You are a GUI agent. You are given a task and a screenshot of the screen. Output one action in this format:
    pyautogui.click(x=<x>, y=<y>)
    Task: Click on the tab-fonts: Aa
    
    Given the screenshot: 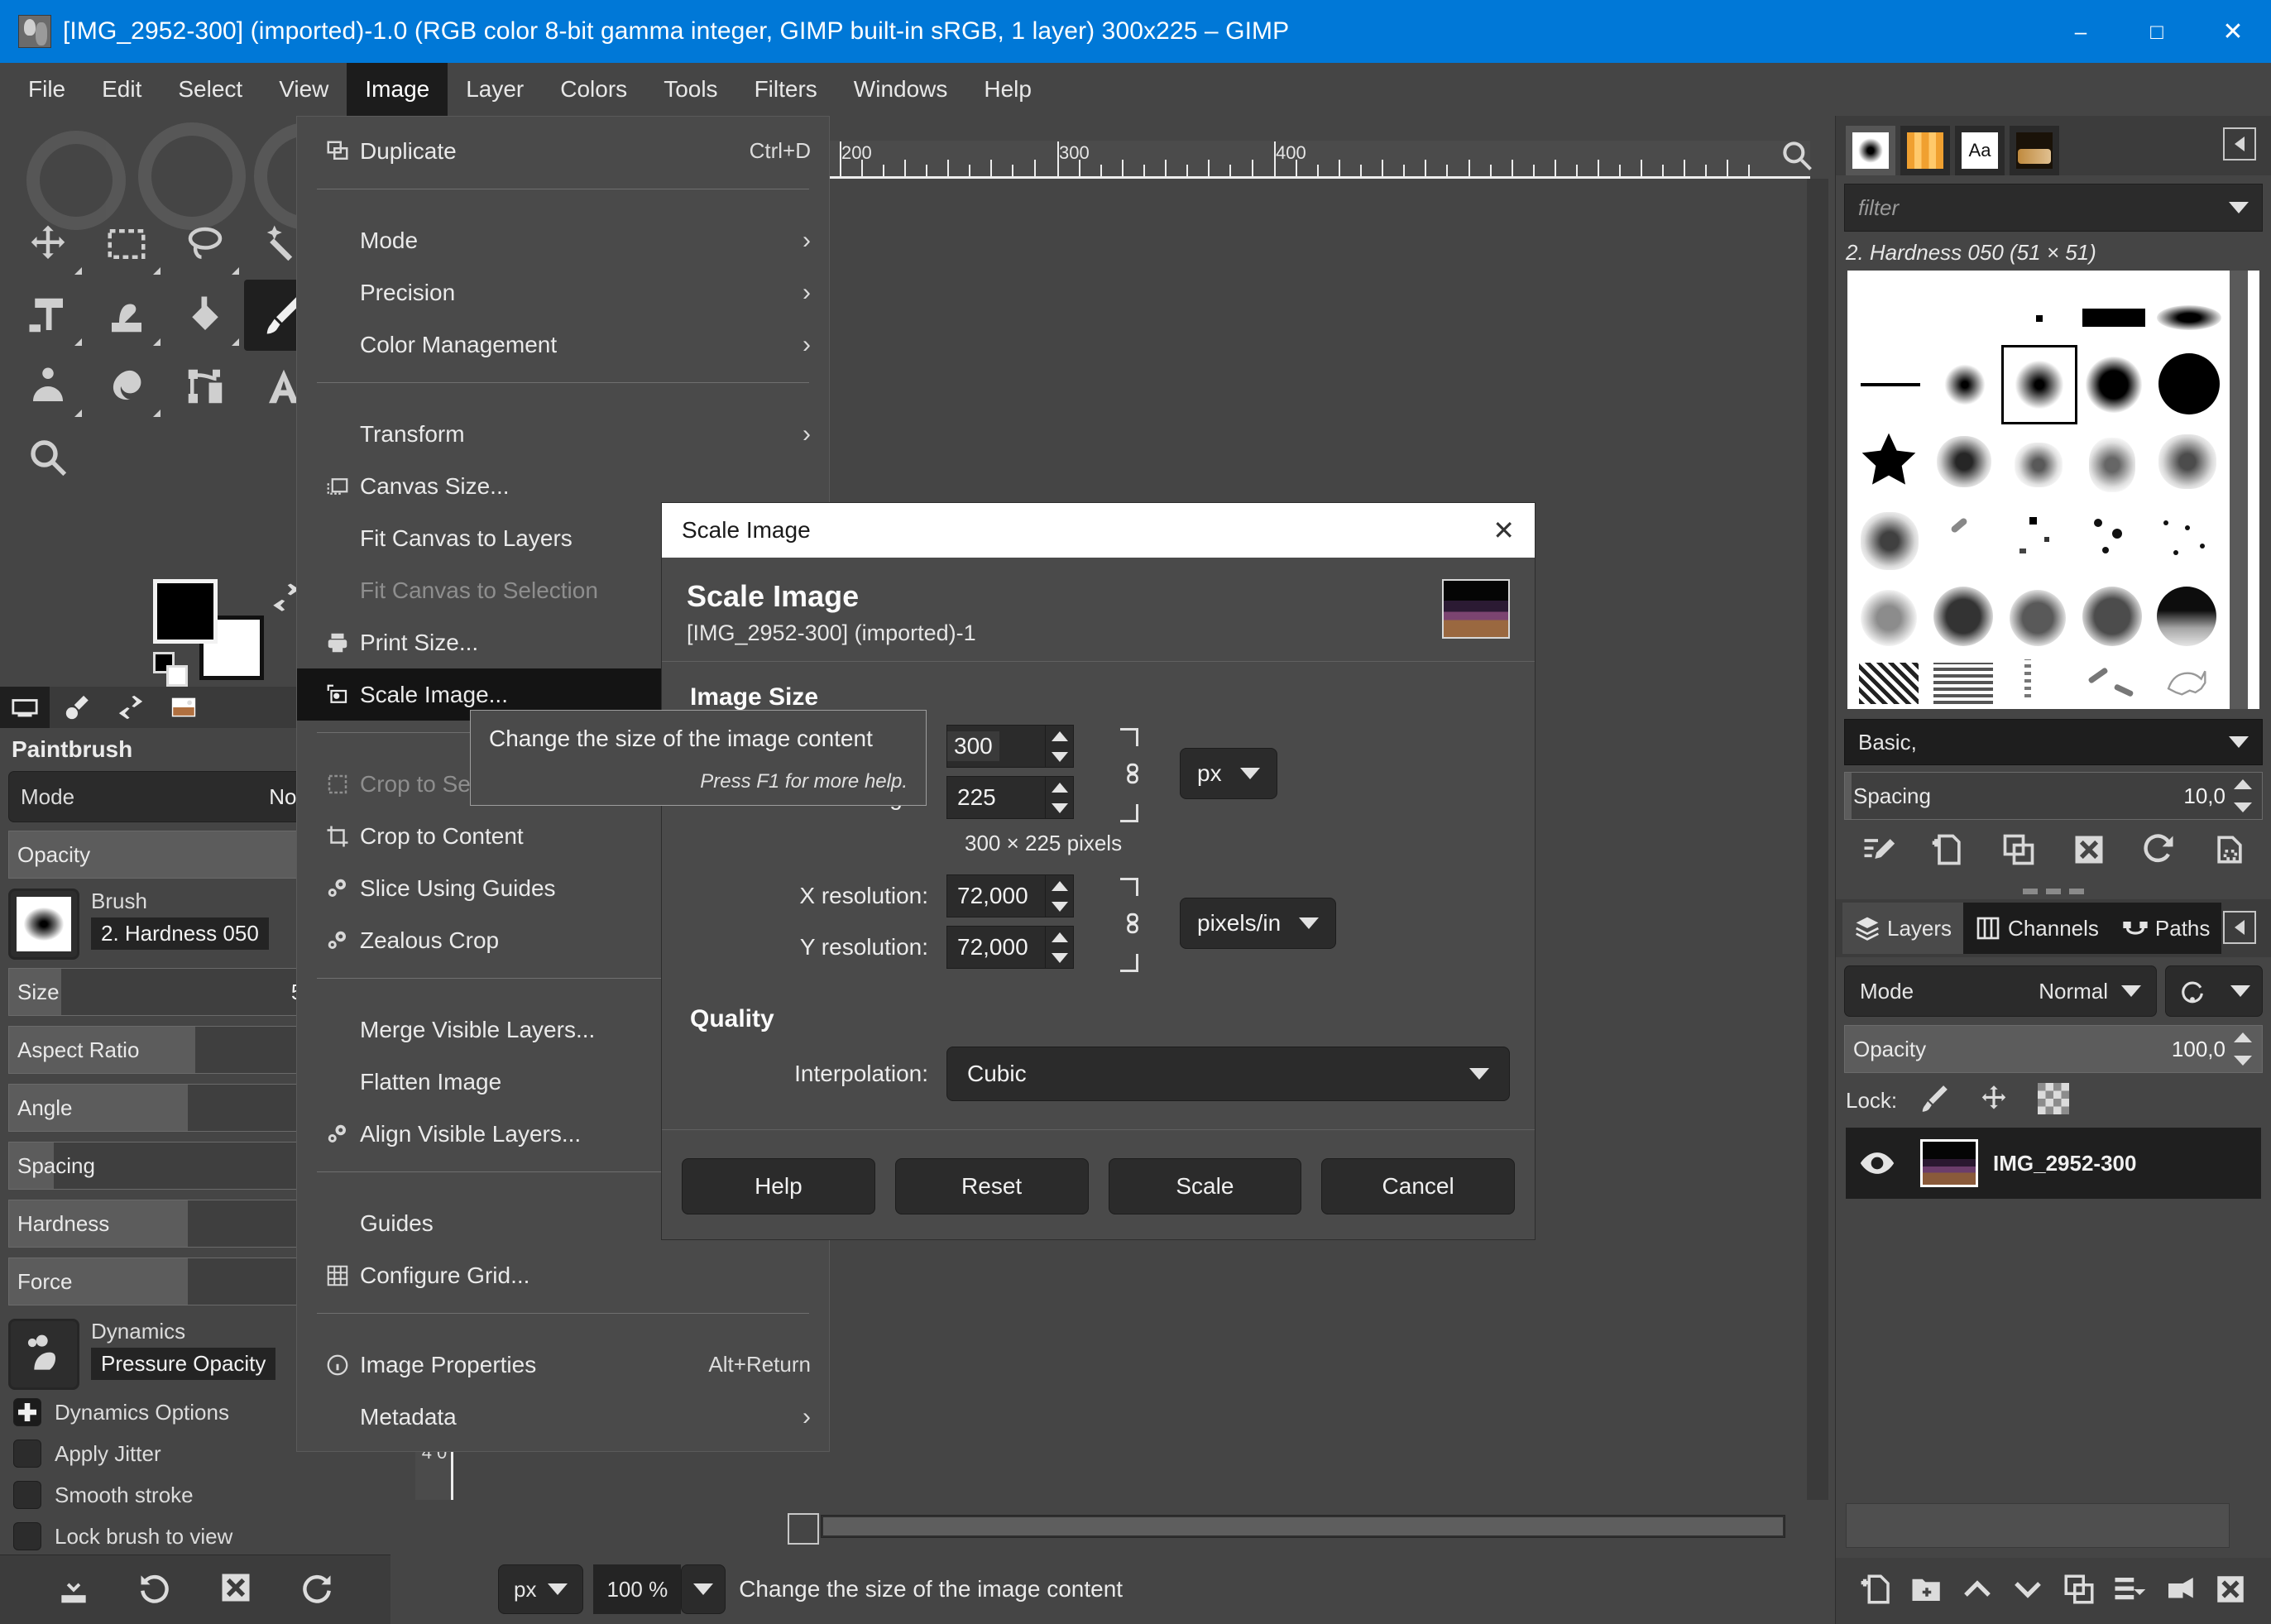 What is the action you would take?
    pyautogui.click(x=1980, y=150)
    